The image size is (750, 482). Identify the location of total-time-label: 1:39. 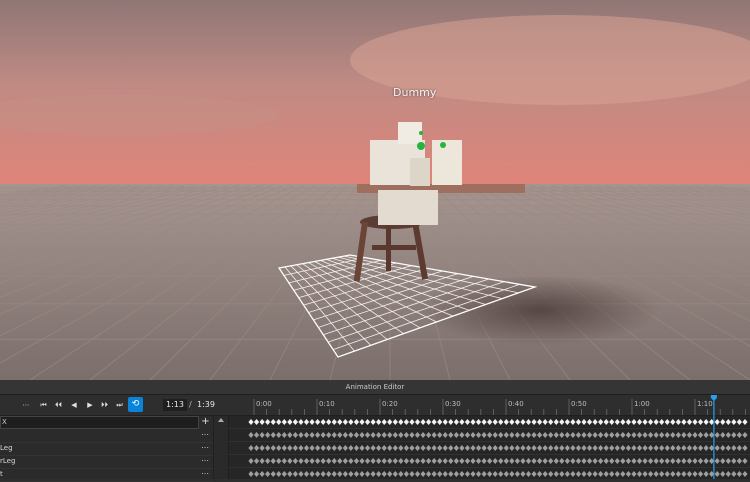
(206, 405).